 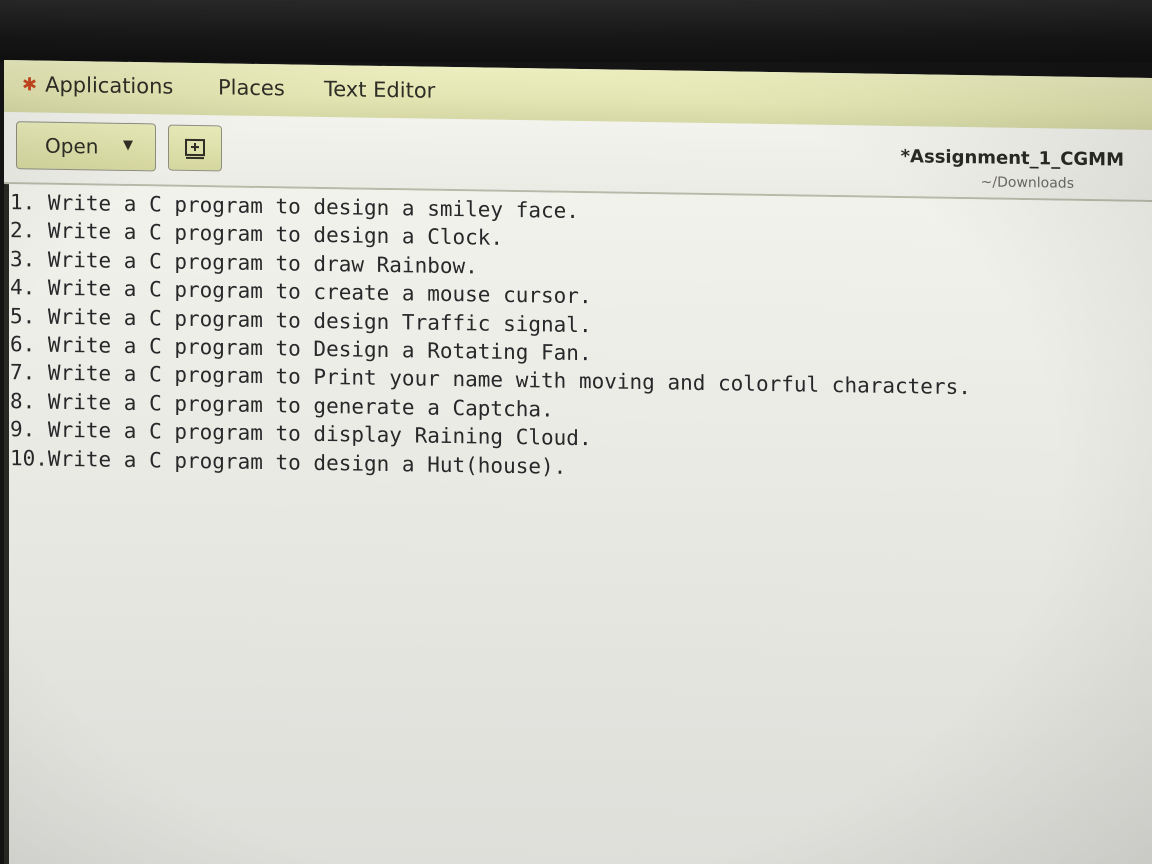 I want to click on new-document-icon, so click(x=195, y=149).